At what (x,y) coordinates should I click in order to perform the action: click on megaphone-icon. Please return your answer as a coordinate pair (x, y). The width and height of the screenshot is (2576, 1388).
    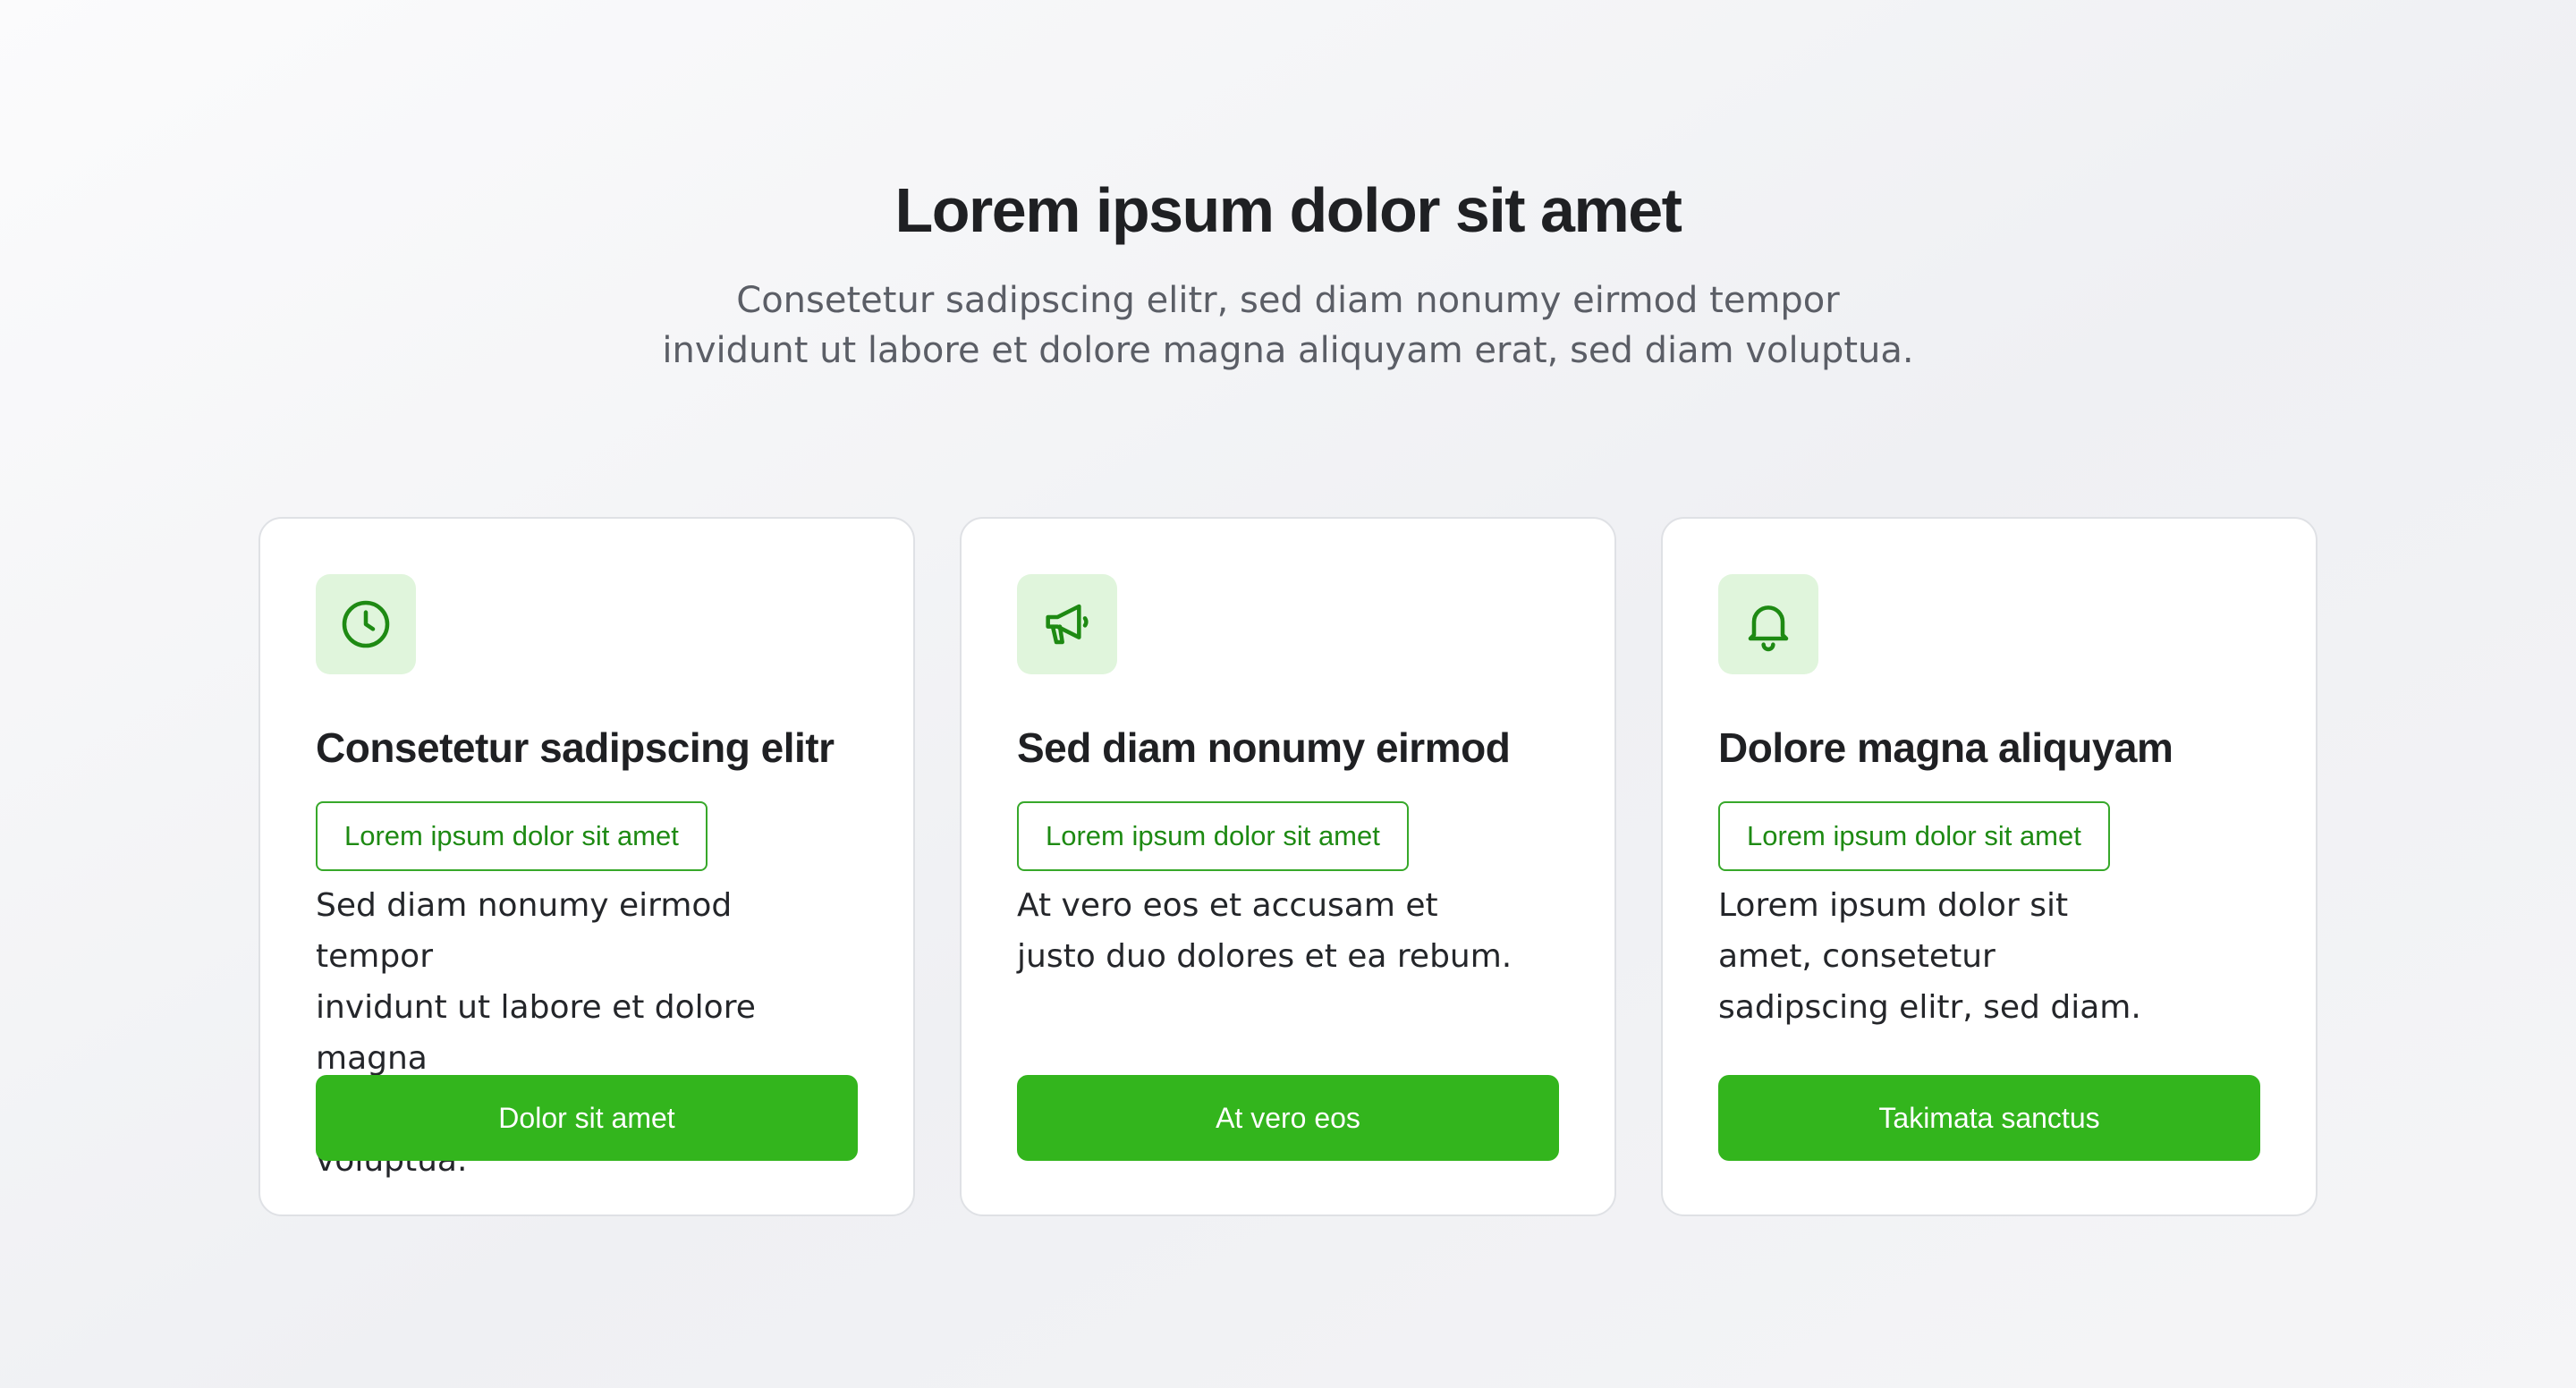
    Looking at the image, I should click on (1067, 625).